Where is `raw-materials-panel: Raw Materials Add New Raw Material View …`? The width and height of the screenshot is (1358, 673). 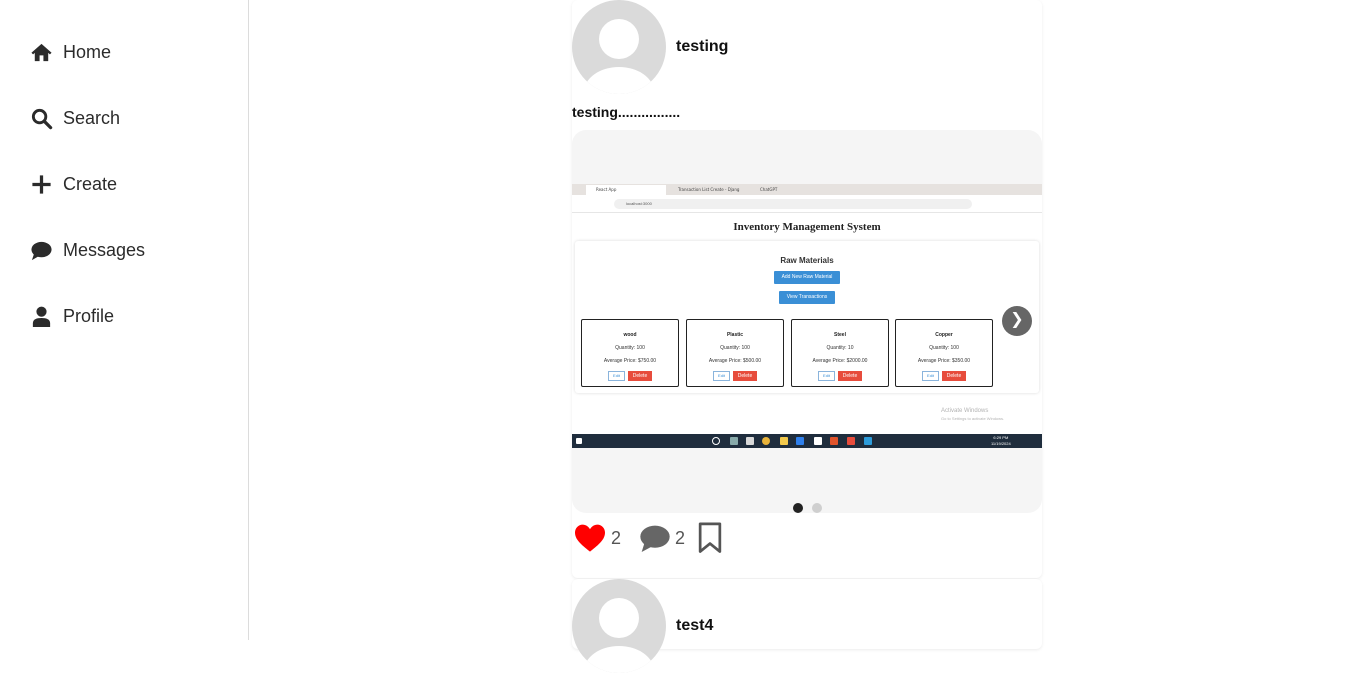
raw-materials-panel: Raw Materials Add New Raw Material View … is located at coordinates (807, 317).